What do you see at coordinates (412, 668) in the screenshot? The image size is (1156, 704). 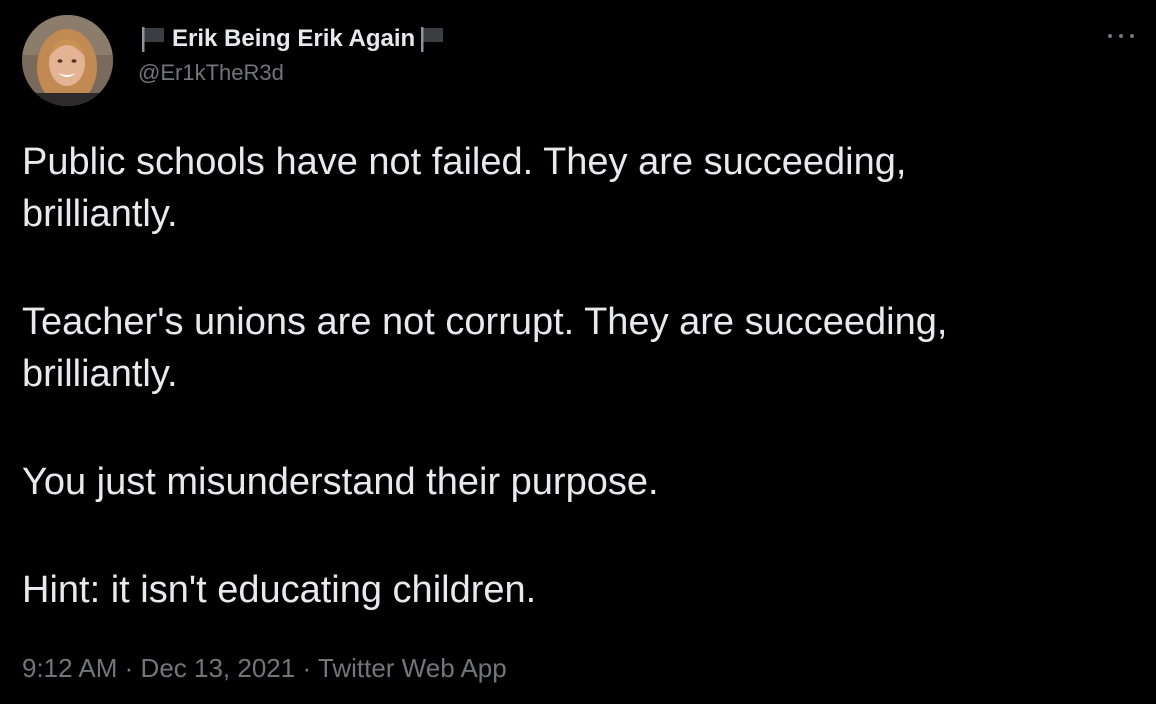 I see `tweet-source: Twitter Web App` at bounding box center [412, 668].